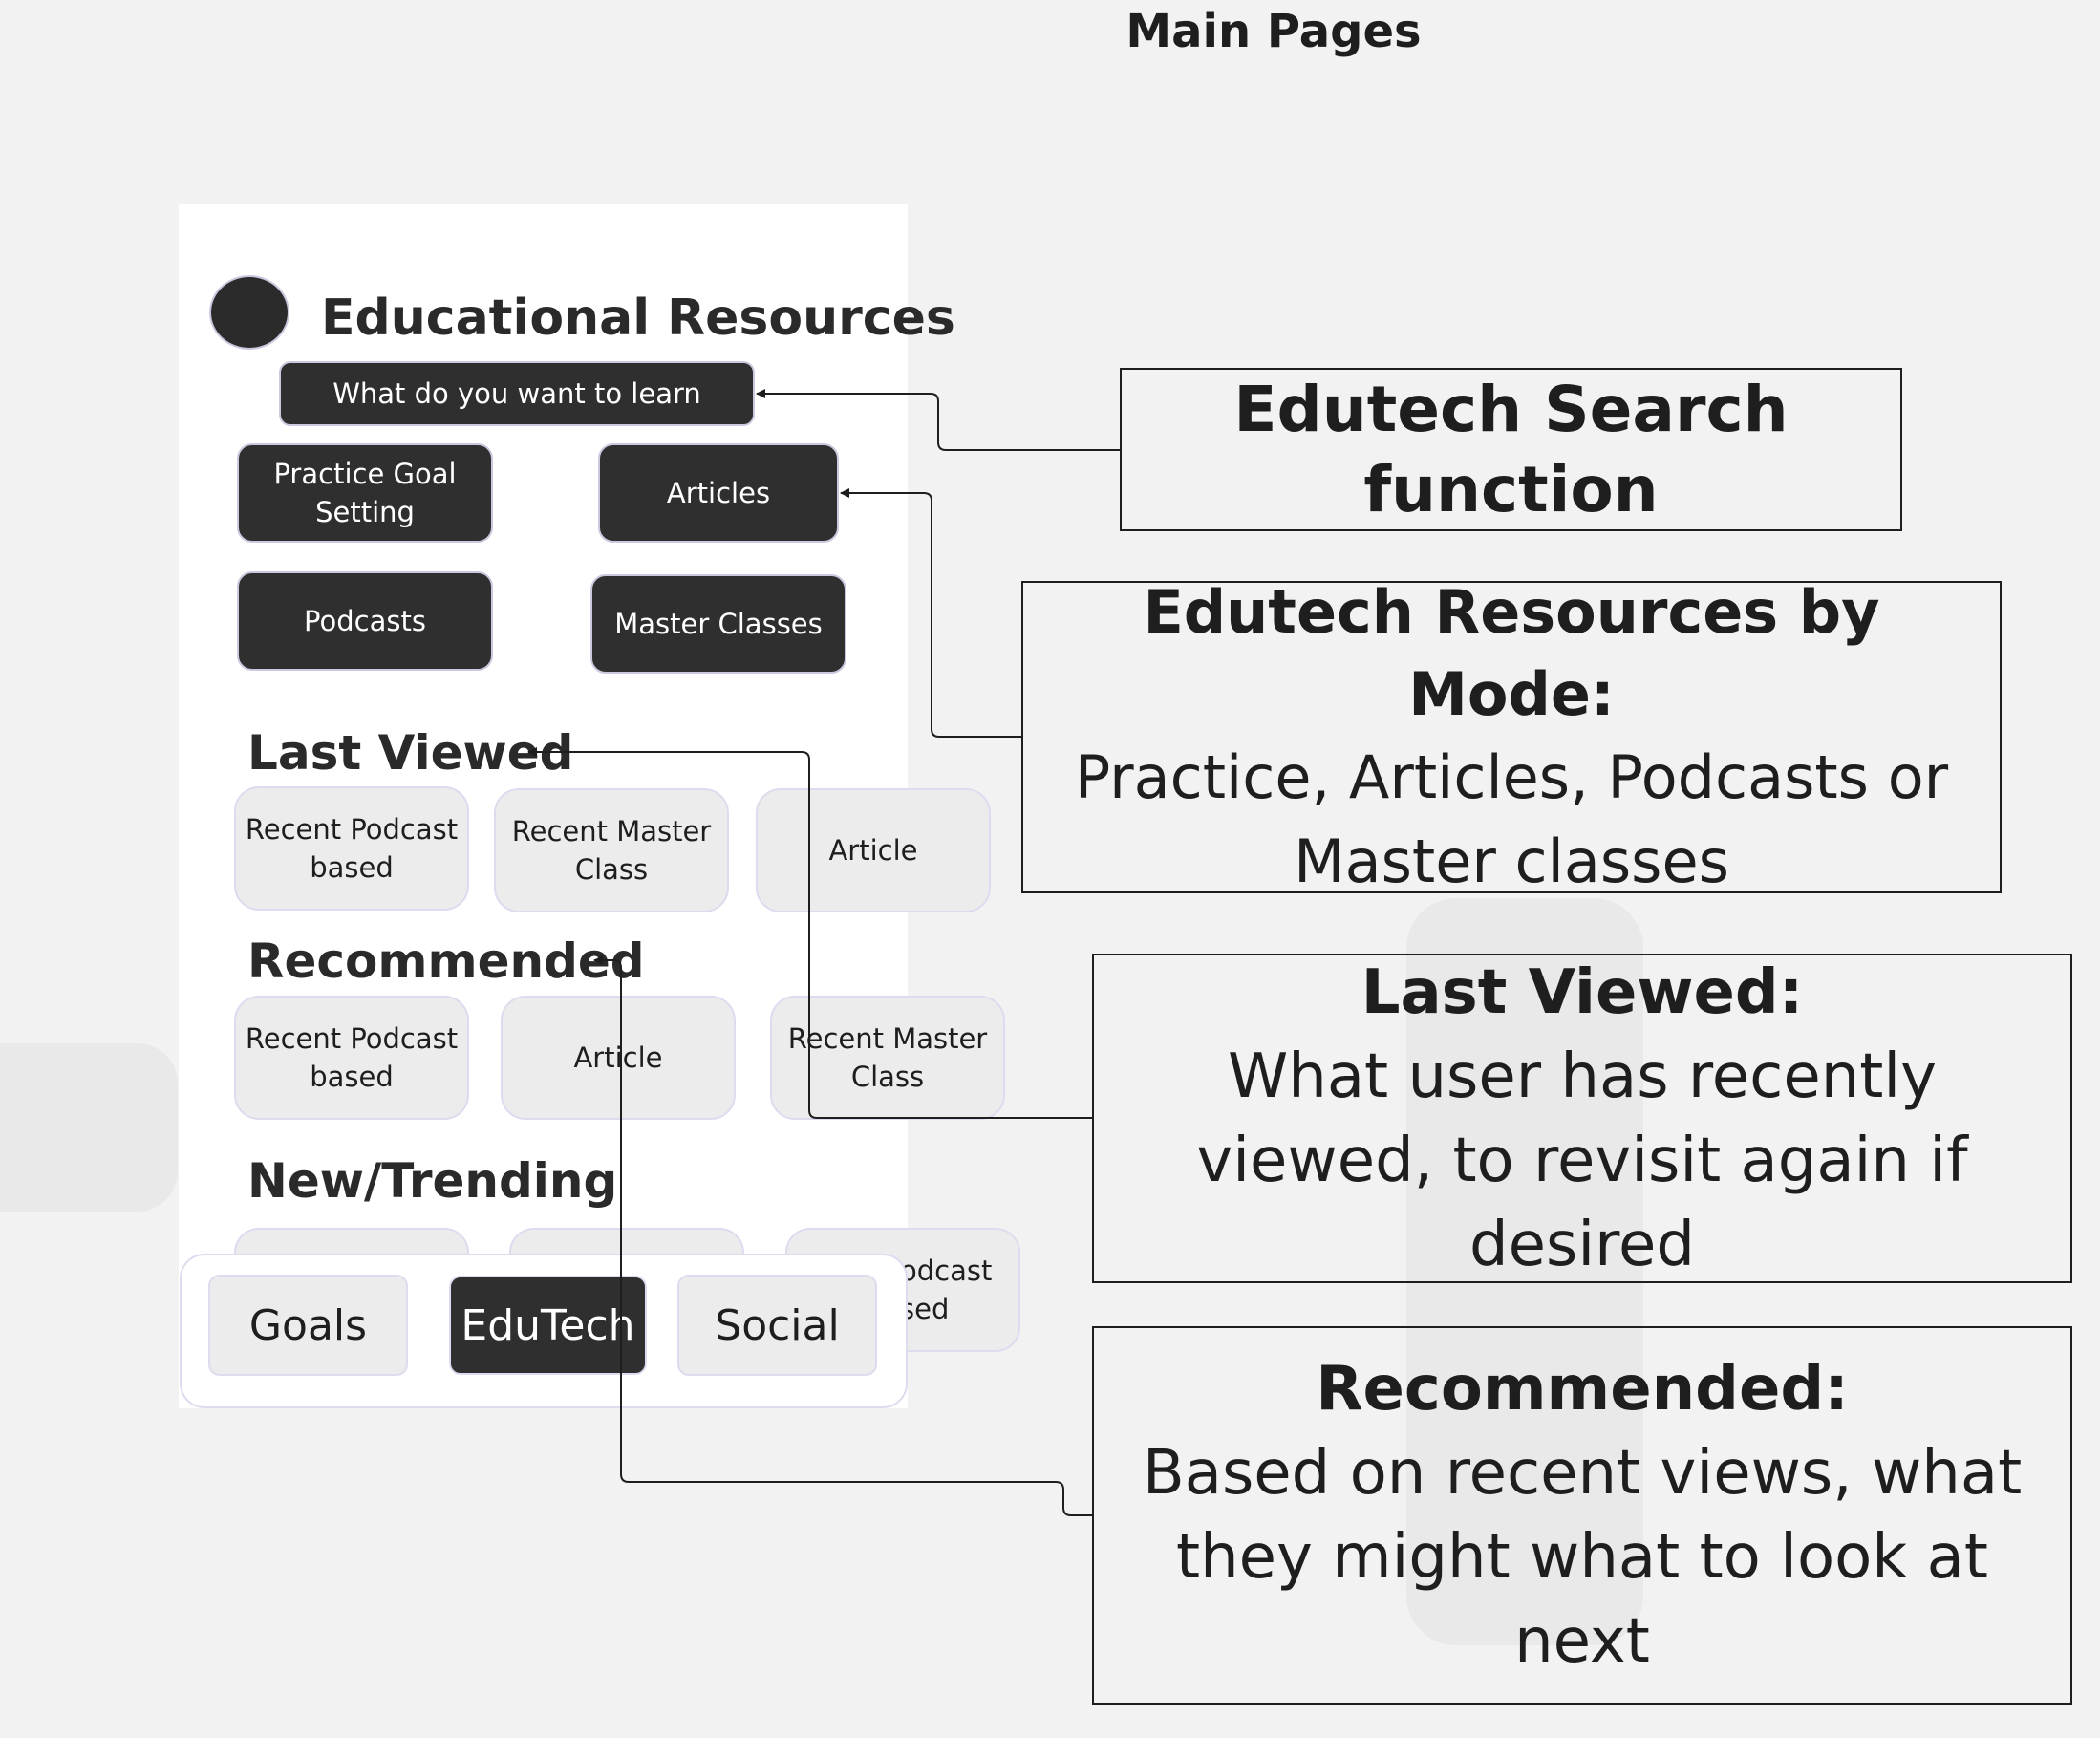 The height and width of the screenshot is (1738, 2100). What do you see at coordinates (842, 1235) in the screenshot?
I see `connector-recommended` at bounding box center [842, 1235].